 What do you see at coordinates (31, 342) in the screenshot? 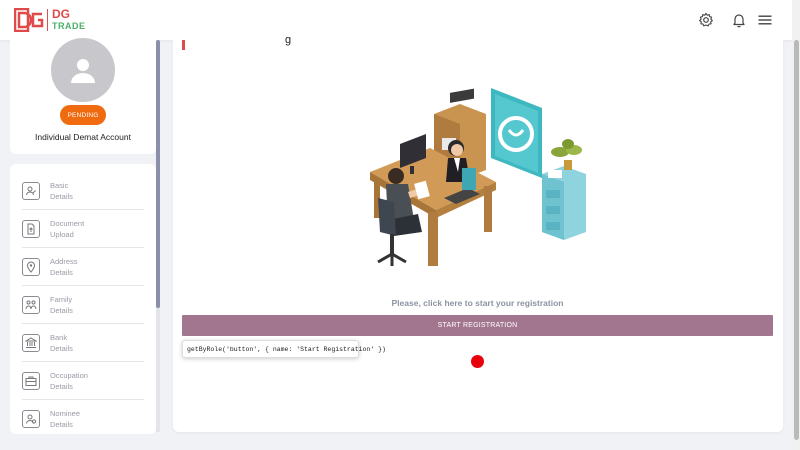
I see `bank-icon` at bounding box center [31, 342].